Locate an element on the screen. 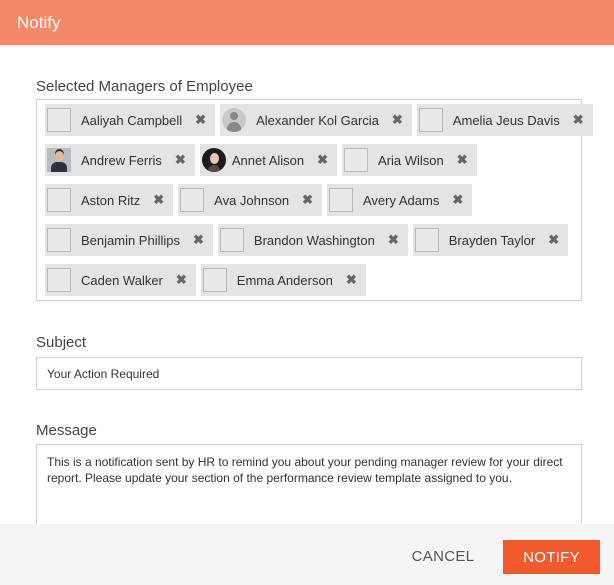  manager-chip: Aaliyah Campbell ✖ is located at coordinates (130, 120).